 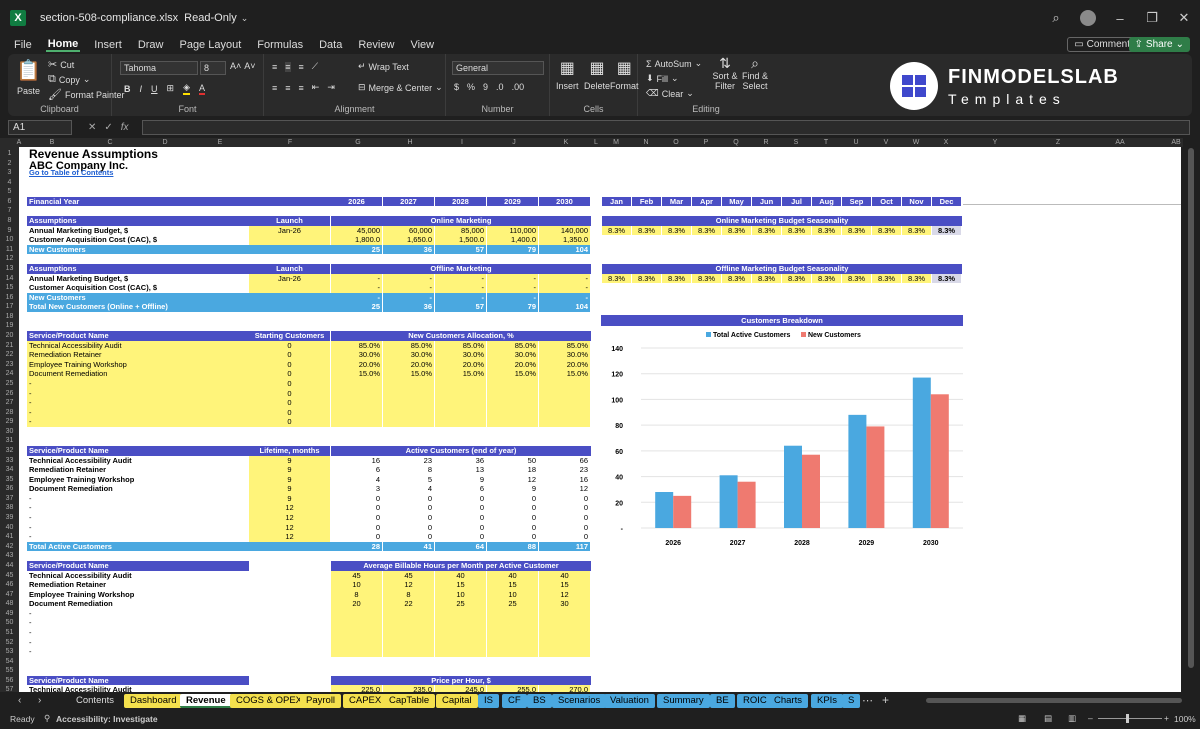 I want to click on total-new-cell: 79, so click(x=512, y=307).